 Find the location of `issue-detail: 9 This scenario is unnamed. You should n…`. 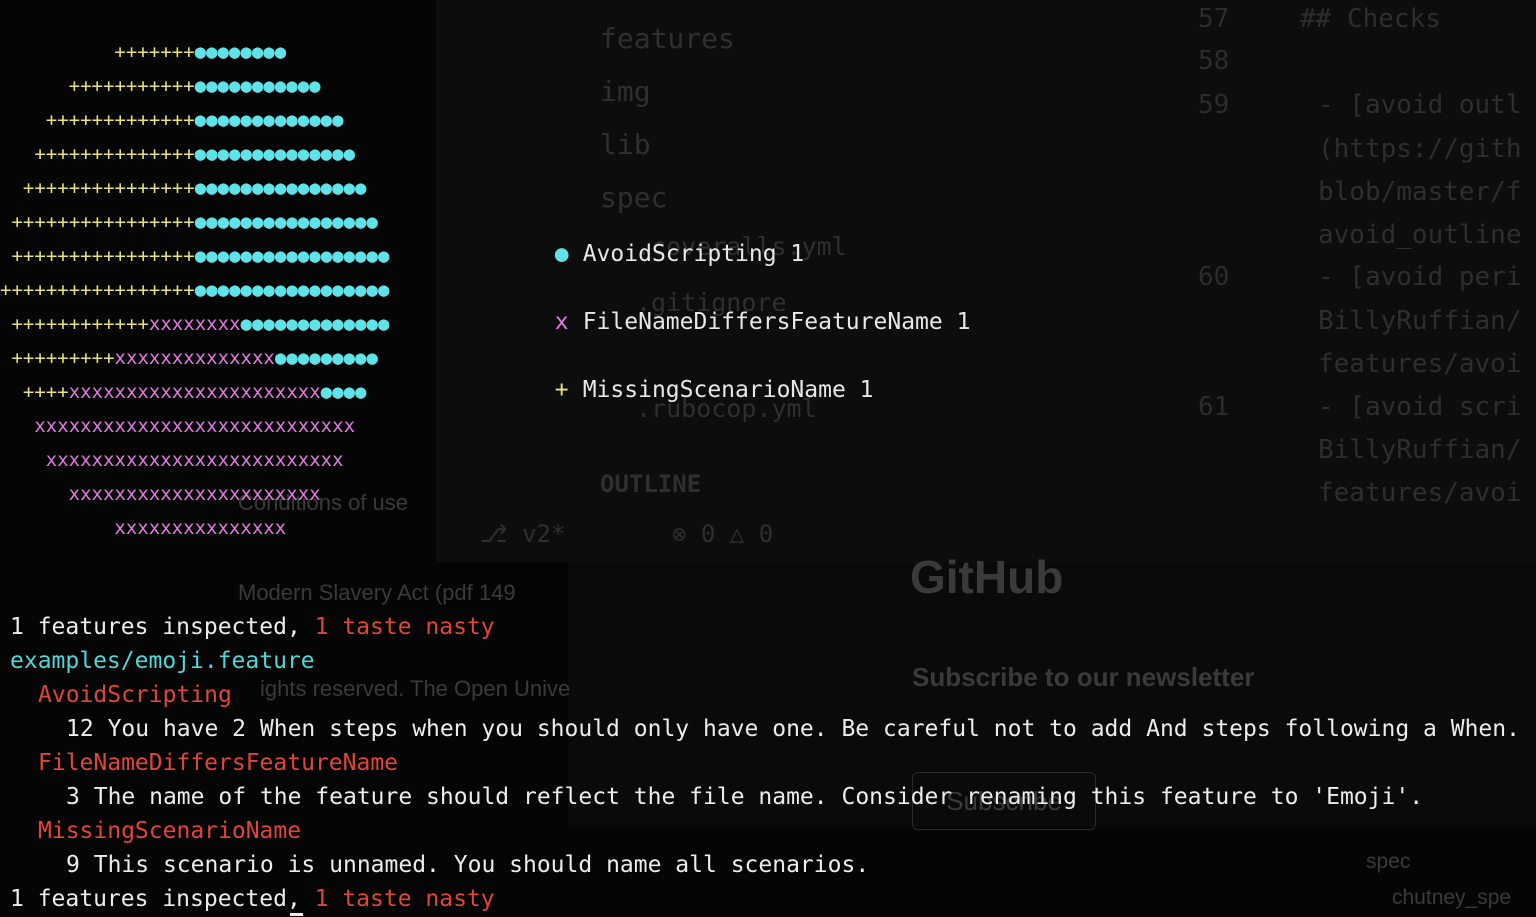

issue-detail: 9 This scenario is unnamed. You should n… is located at coordinates (467, 865).